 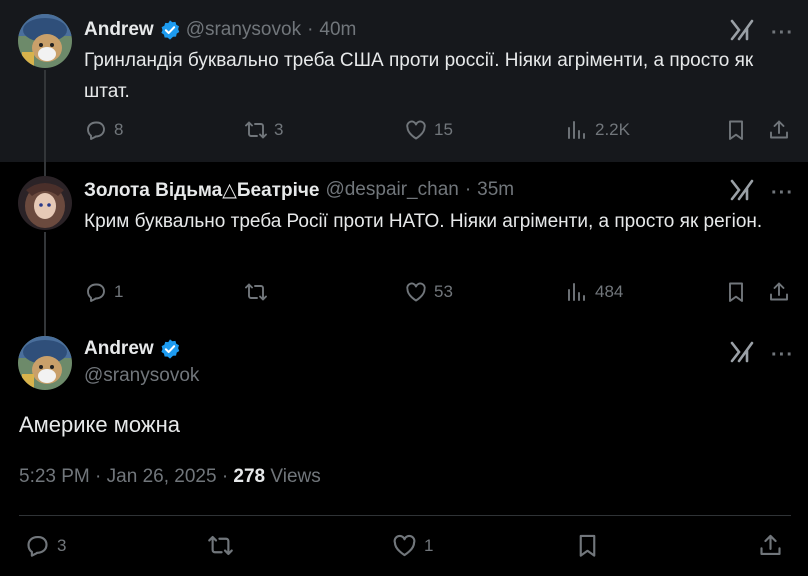 I want to click on views-count: 2.2K, so click(x=612, y=129).